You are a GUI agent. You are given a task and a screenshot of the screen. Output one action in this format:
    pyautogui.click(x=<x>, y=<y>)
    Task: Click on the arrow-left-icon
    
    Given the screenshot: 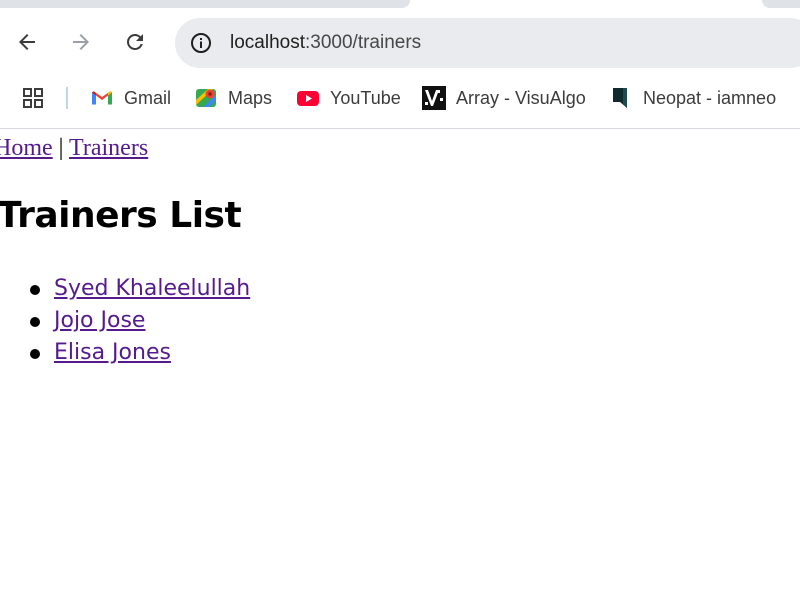 What is the action you would take?
    pyautogui.click(x=27, y=42)
    